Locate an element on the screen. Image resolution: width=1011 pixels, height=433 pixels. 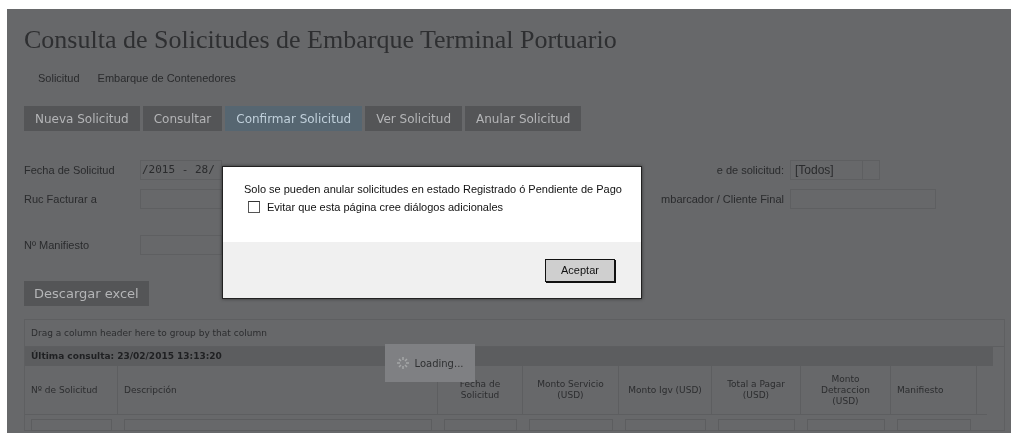
toolbar-button: Confirmar Solicitud is located at coordinates (294, 118).